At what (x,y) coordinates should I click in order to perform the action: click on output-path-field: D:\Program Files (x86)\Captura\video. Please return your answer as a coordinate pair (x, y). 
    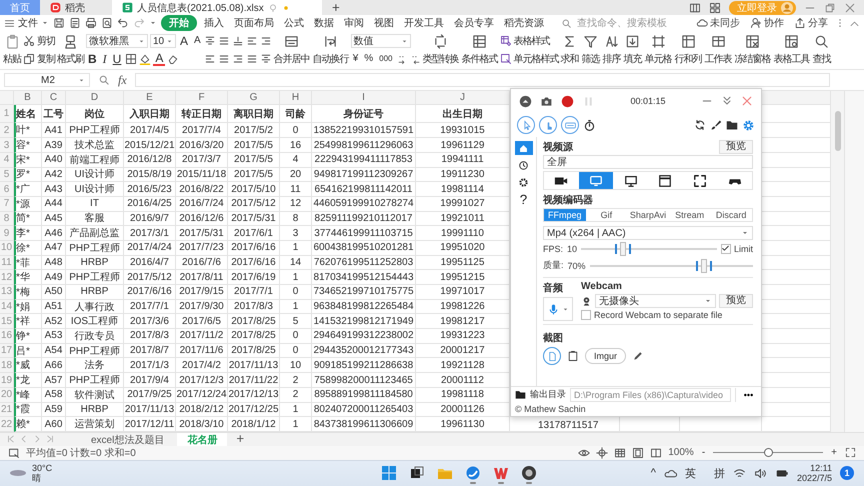
    Looking at the image, I should click on (650, 395).